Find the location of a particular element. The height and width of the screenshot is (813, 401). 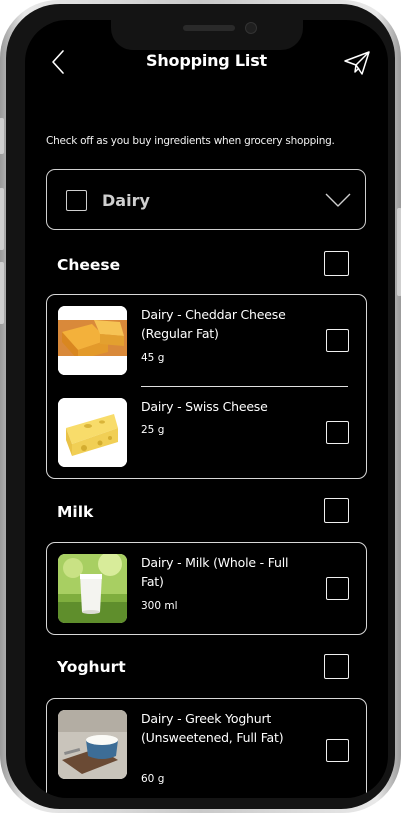

volume-up-button is located at coordinates (2, 219).